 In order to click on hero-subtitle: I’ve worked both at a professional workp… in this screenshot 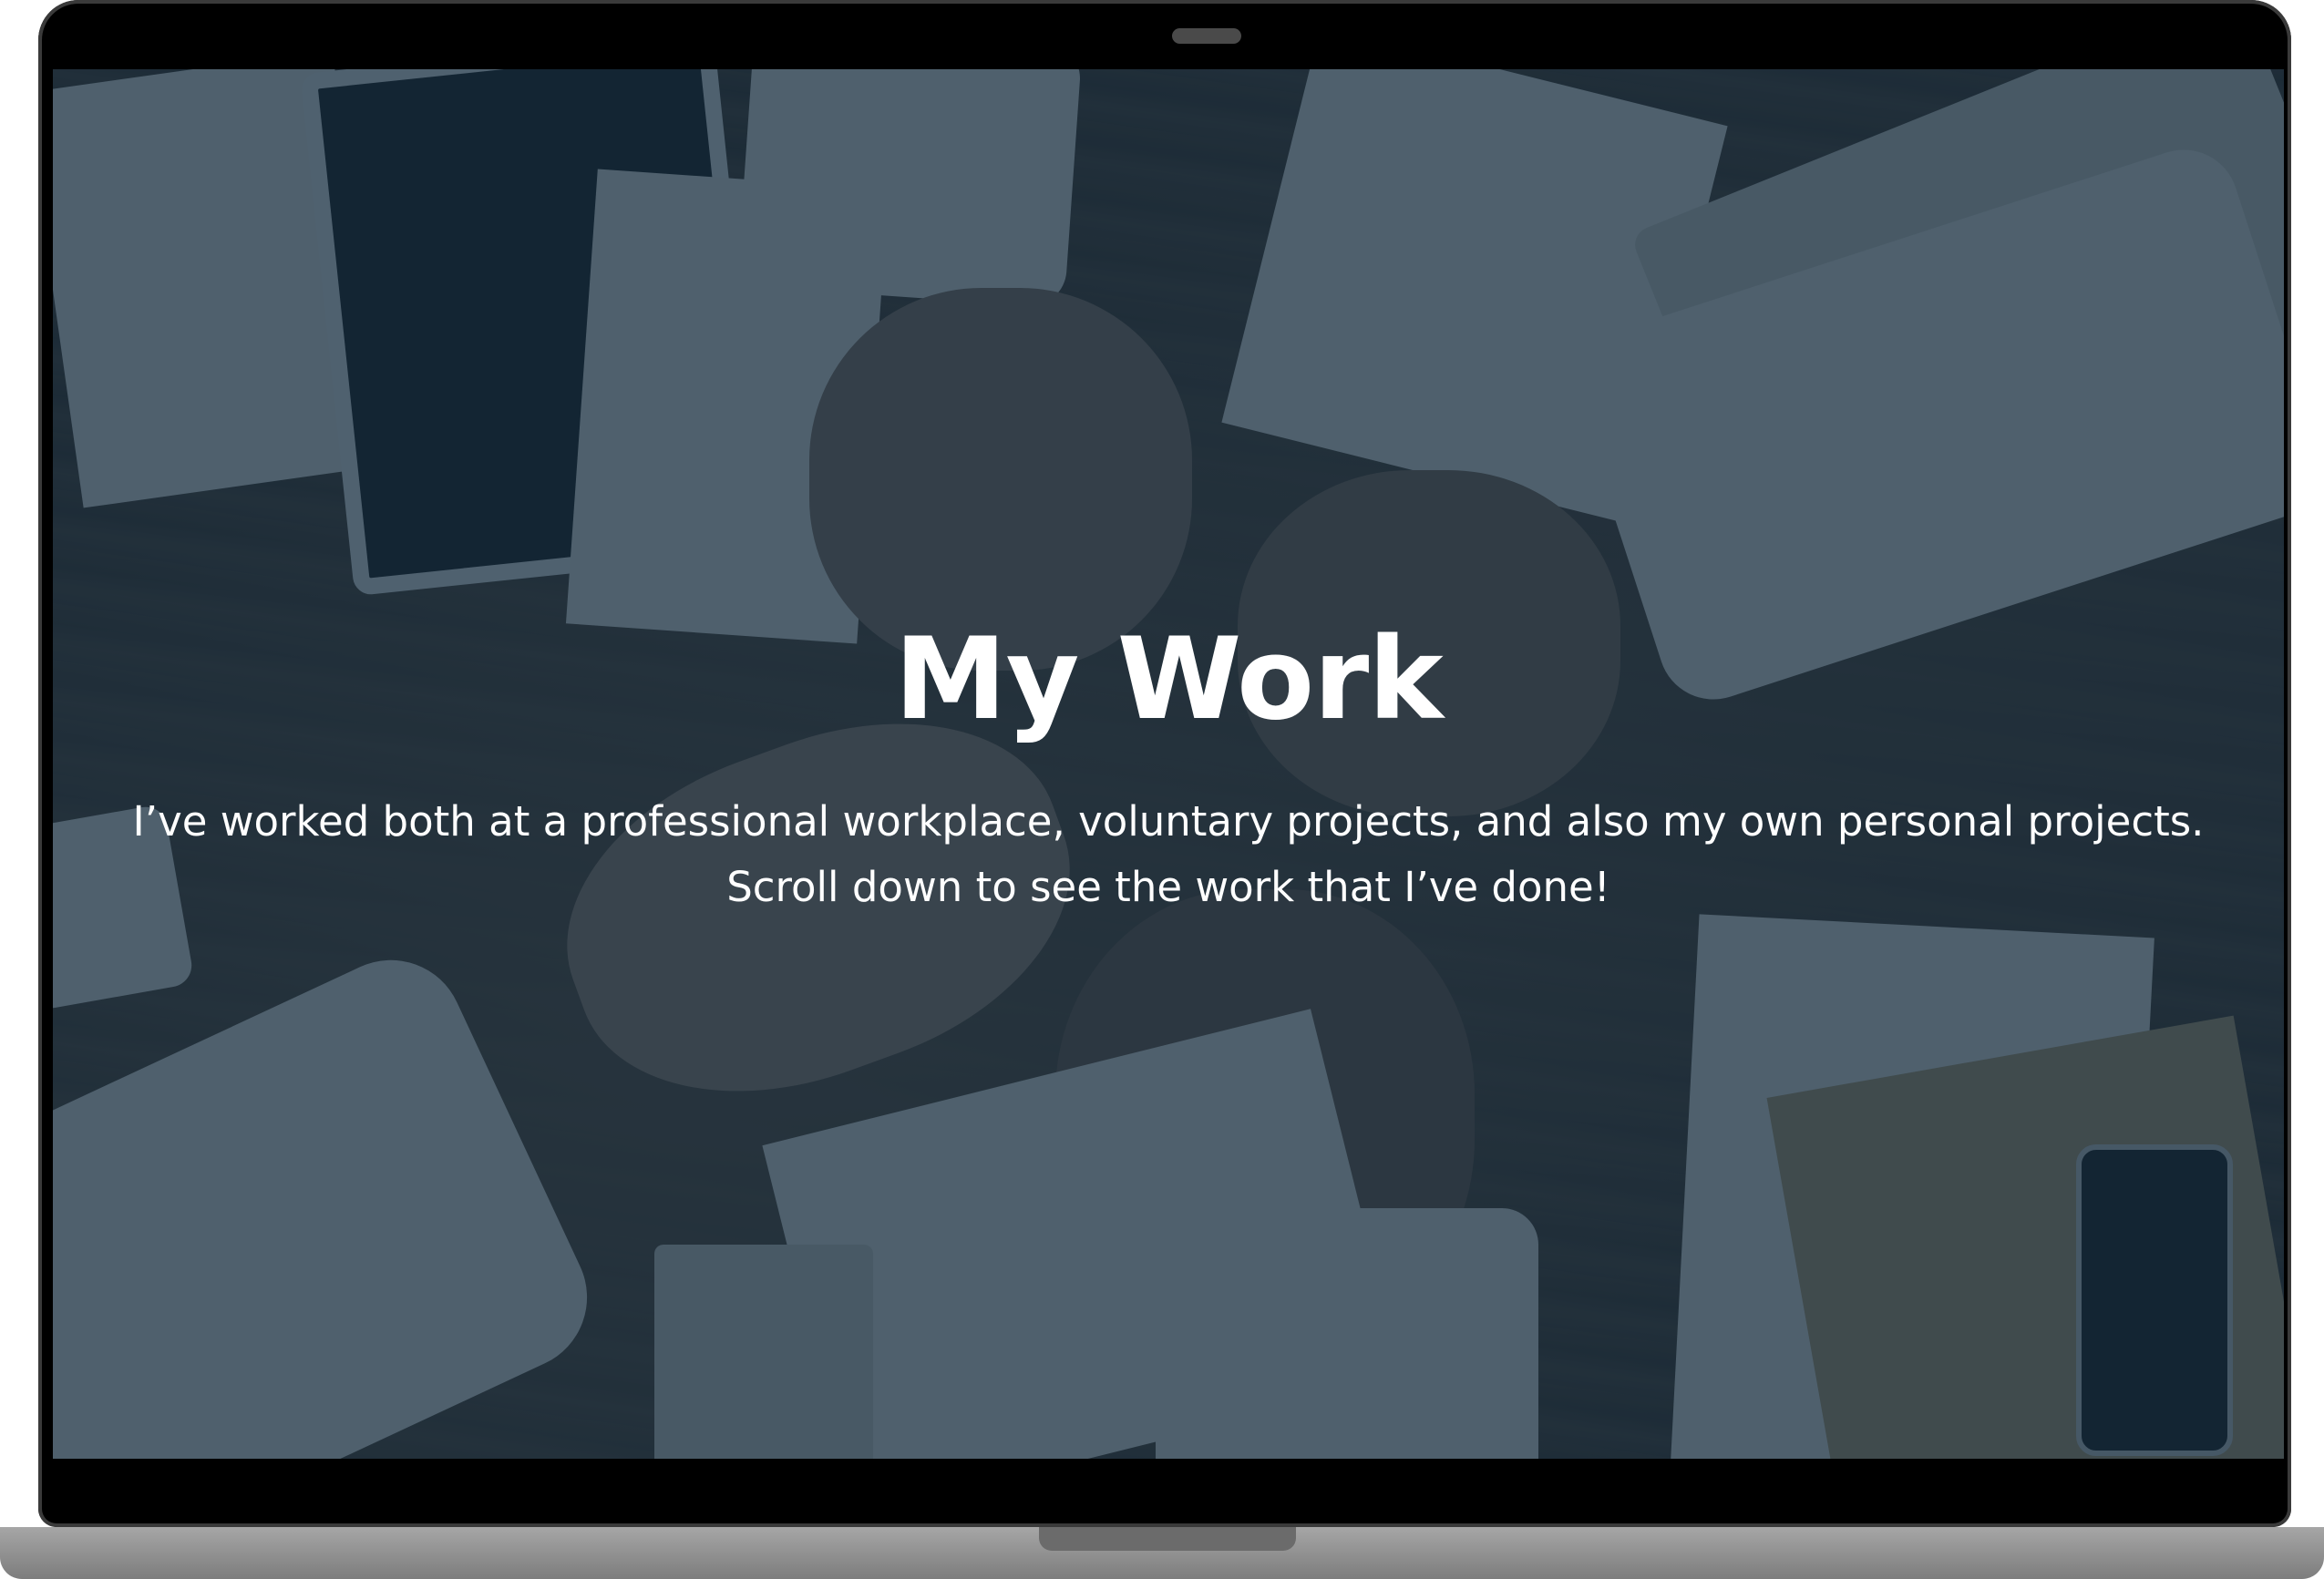, I will do `click(1168, 854)`.